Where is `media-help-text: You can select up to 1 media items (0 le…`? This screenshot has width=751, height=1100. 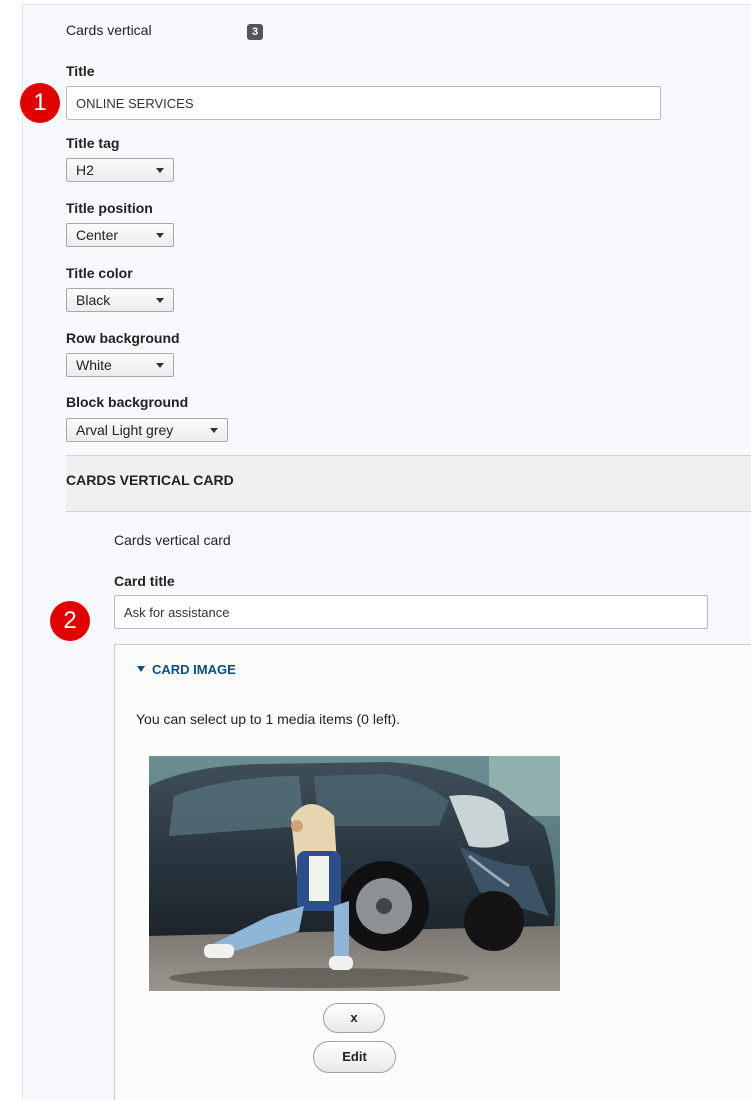
media-help-text: You can select up to 1 media items (0 le… is located at coordinates (268, 719).